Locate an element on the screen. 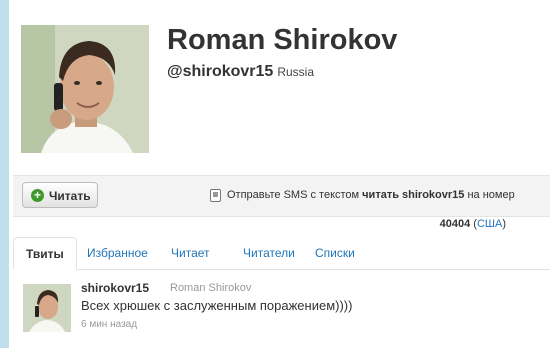 The width and height of the screenshot is (550, 348). profile-photo is located at coordinates (85, 89).